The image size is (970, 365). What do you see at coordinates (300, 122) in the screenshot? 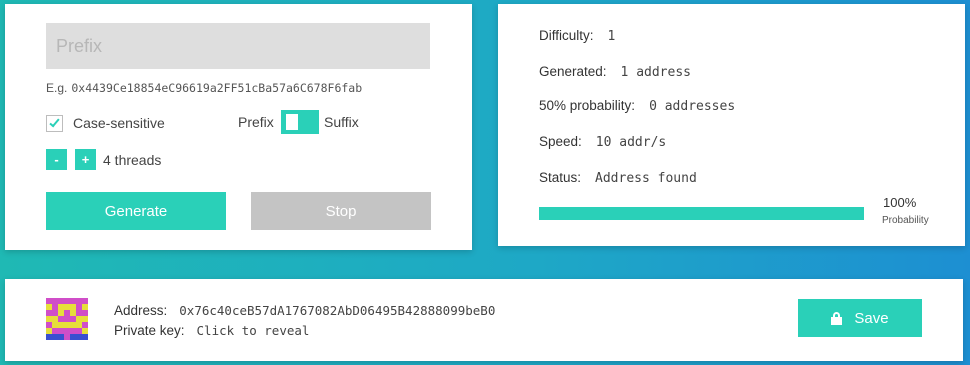
I see `prefix-suffix-toggle` at bounding box center [300, 122].